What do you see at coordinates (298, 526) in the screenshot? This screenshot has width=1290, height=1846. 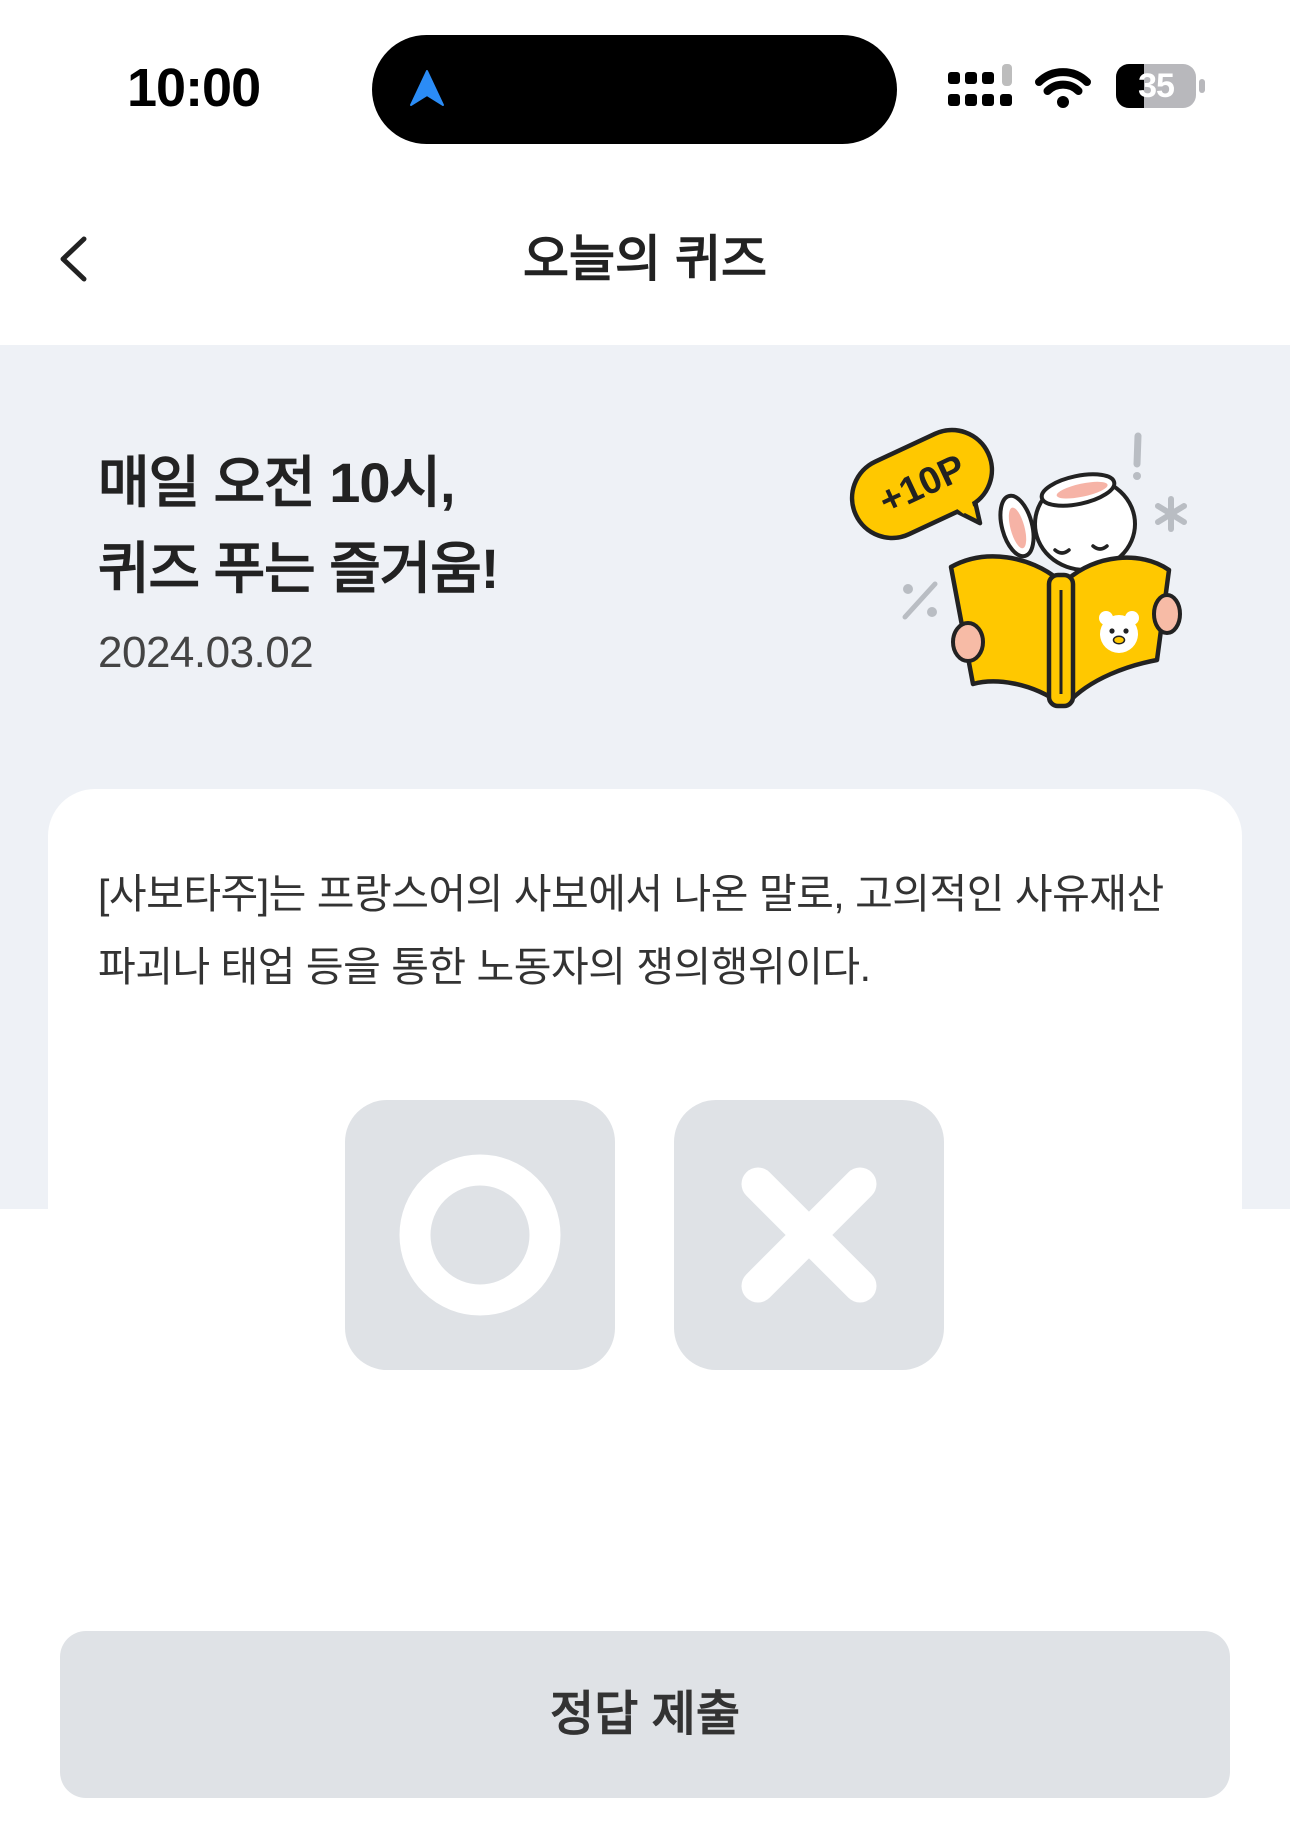 I see `hero-heading: 매일 오전 10시, 퀴즈 푸는 즐거움!` at bounding box center [298, 526].